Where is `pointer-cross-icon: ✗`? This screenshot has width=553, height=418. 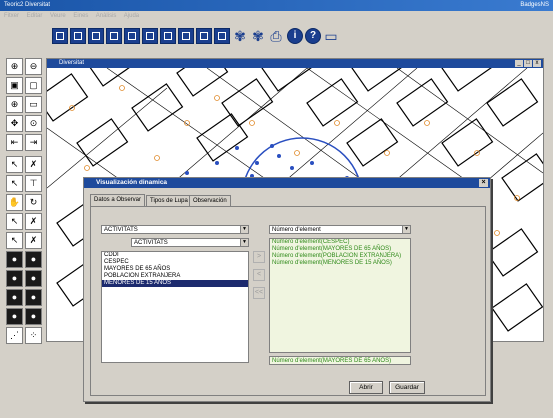 pointer-cross-icon: ✗ is located at coordinates (33, 164).